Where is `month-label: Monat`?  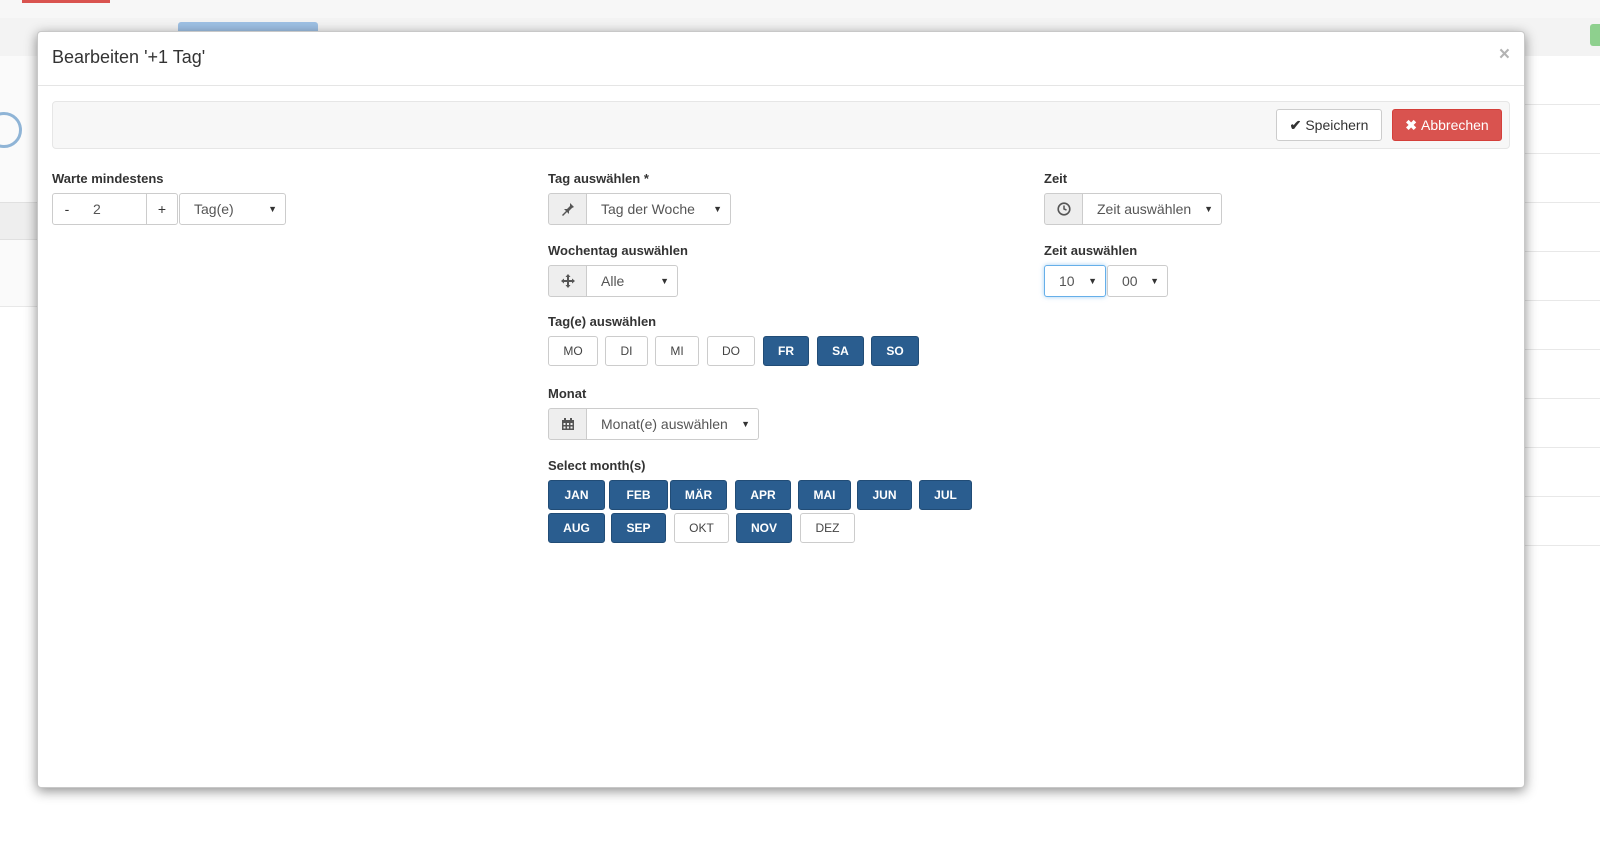
month-label: Monat is located at coordinates (567, 393).